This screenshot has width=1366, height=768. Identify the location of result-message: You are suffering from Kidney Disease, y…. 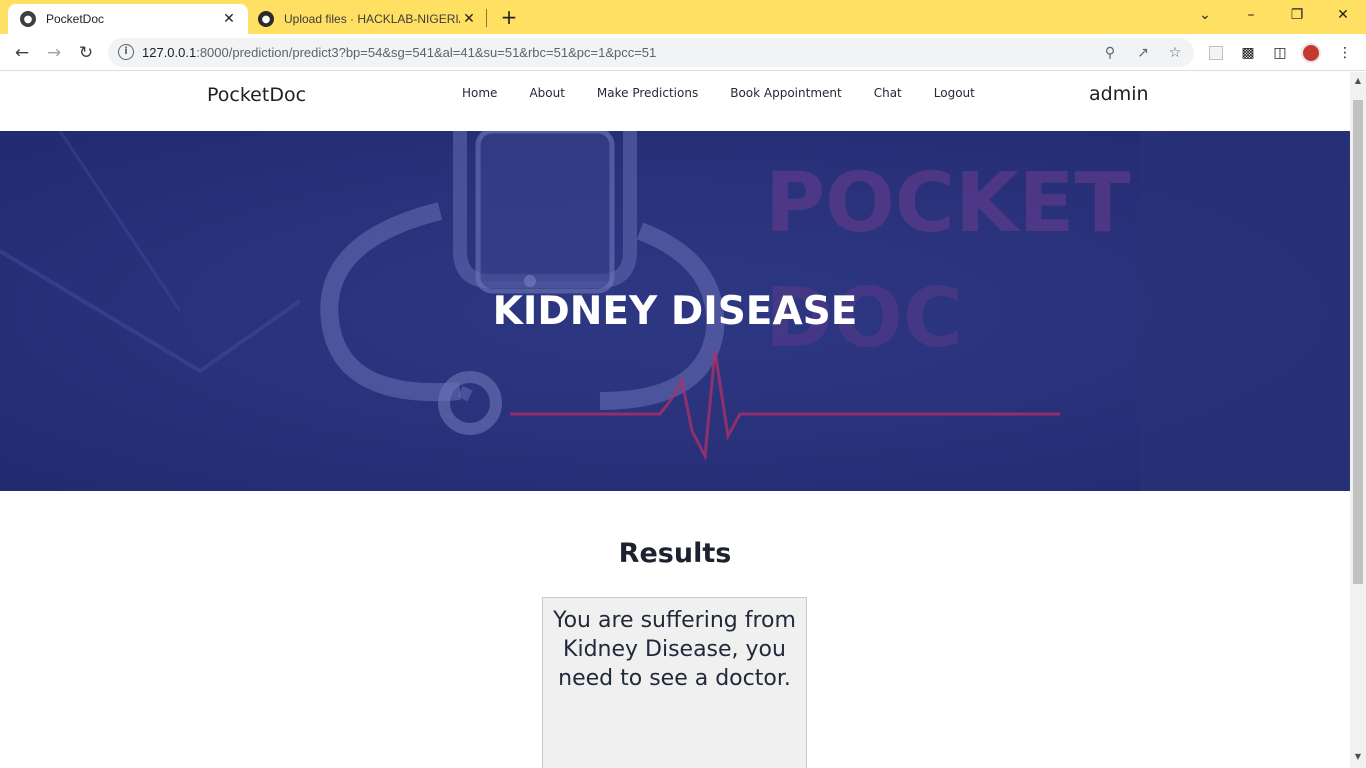
(674, 649).